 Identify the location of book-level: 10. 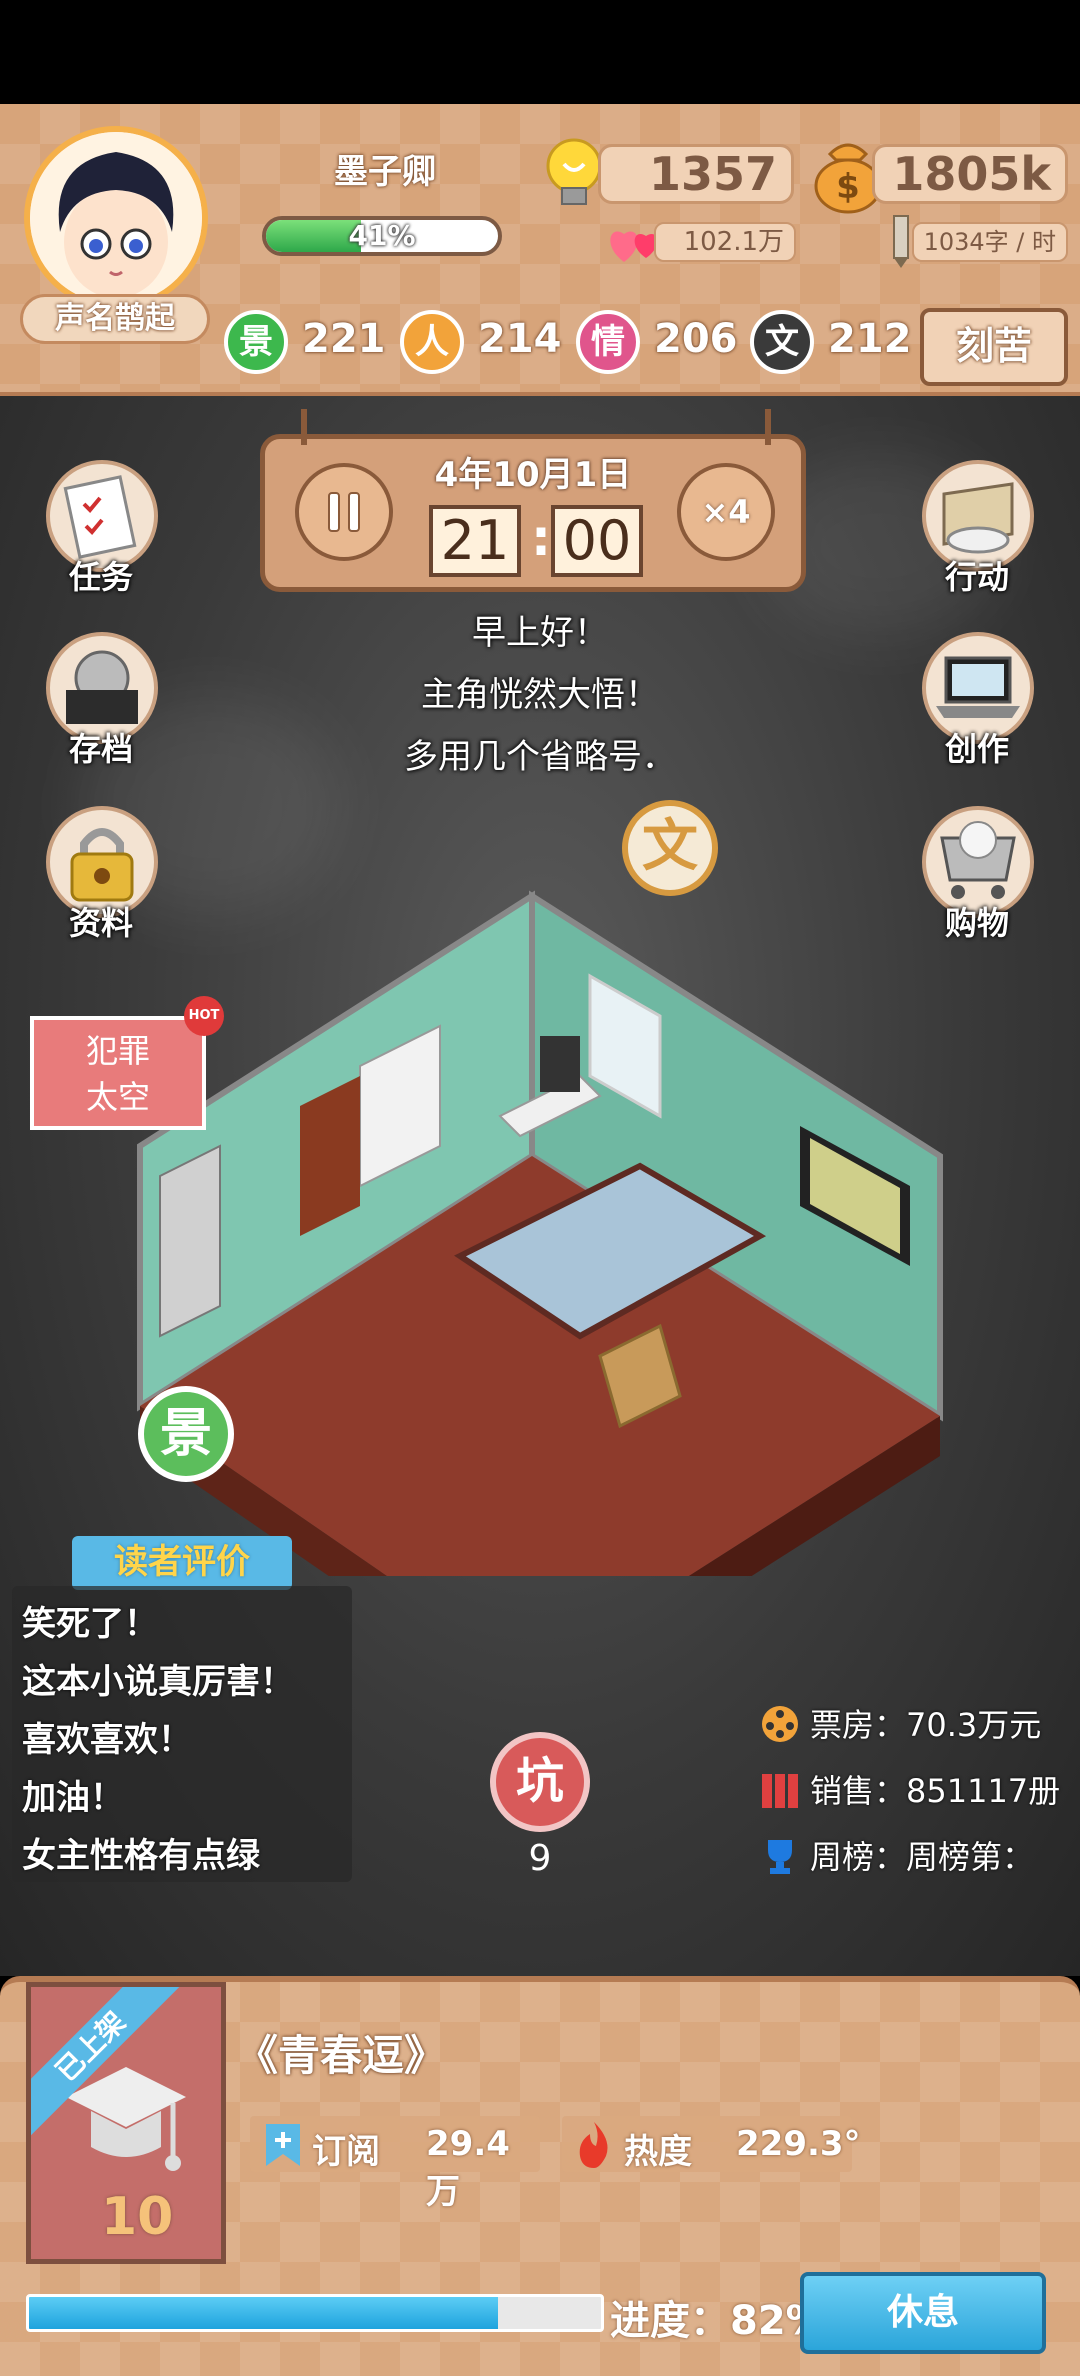
(137, 2217).